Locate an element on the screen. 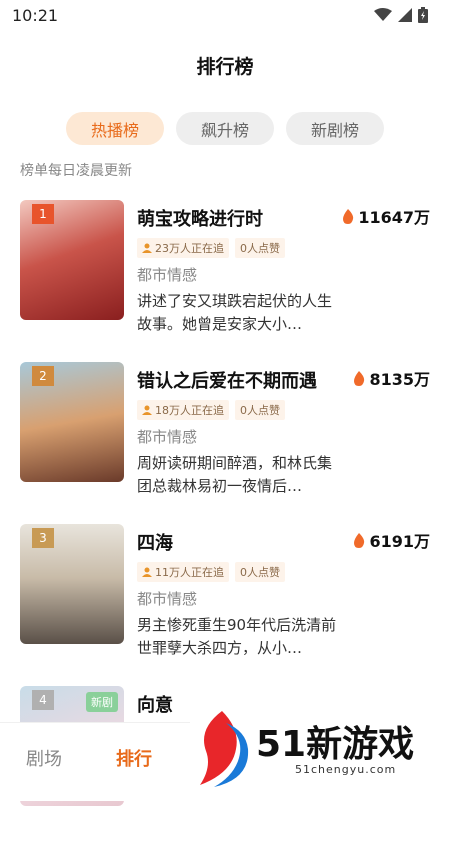  poster-image: 1 is located at coordinates (72, 260).